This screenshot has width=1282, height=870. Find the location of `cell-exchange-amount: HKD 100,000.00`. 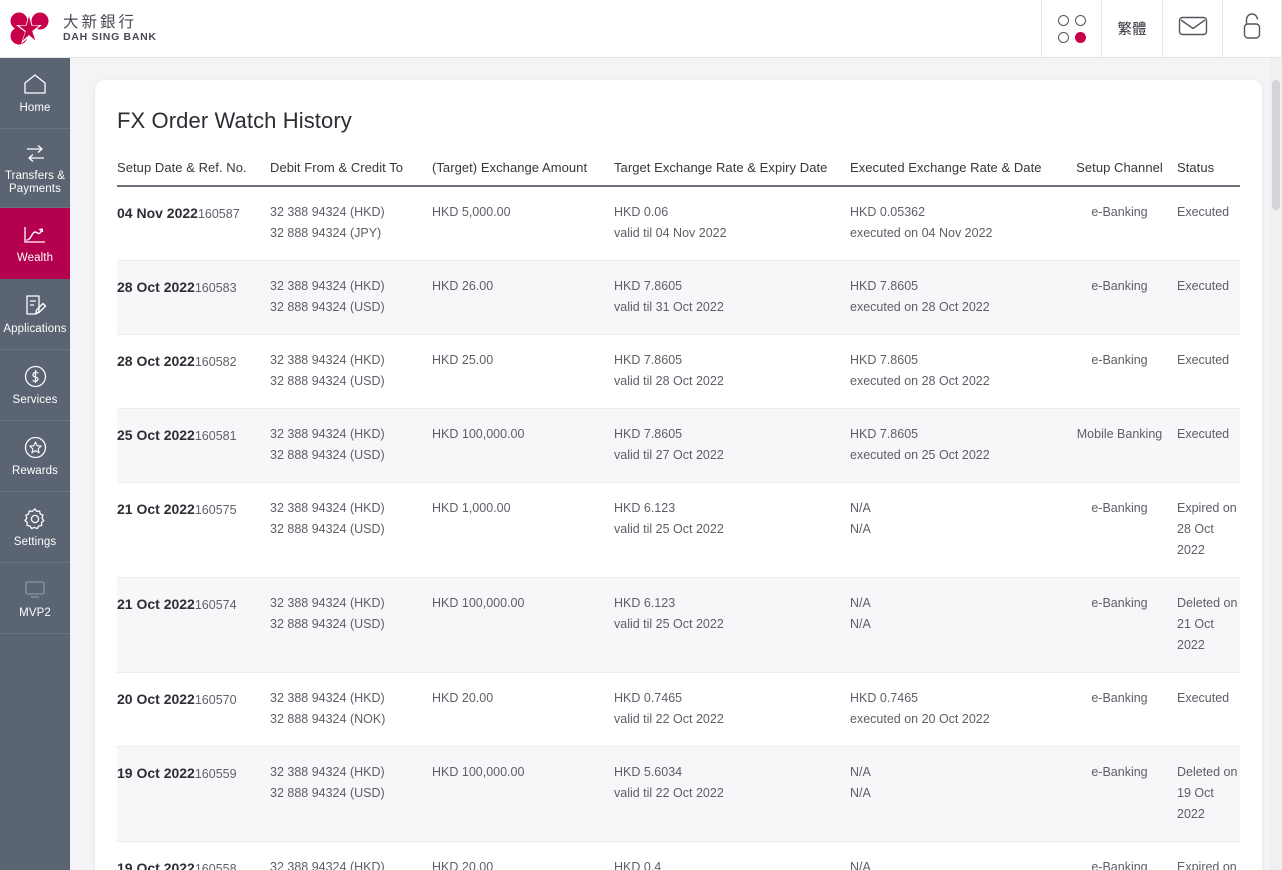

cell-exchange-amount: HKD 100,000.00 is located at coordinates (523, 603).